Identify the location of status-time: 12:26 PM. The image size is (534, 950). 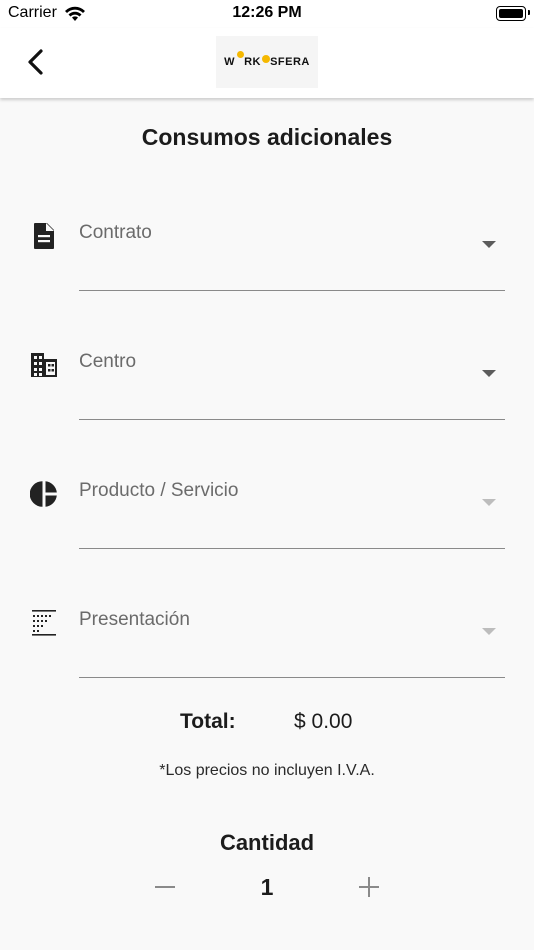
(267, 12).